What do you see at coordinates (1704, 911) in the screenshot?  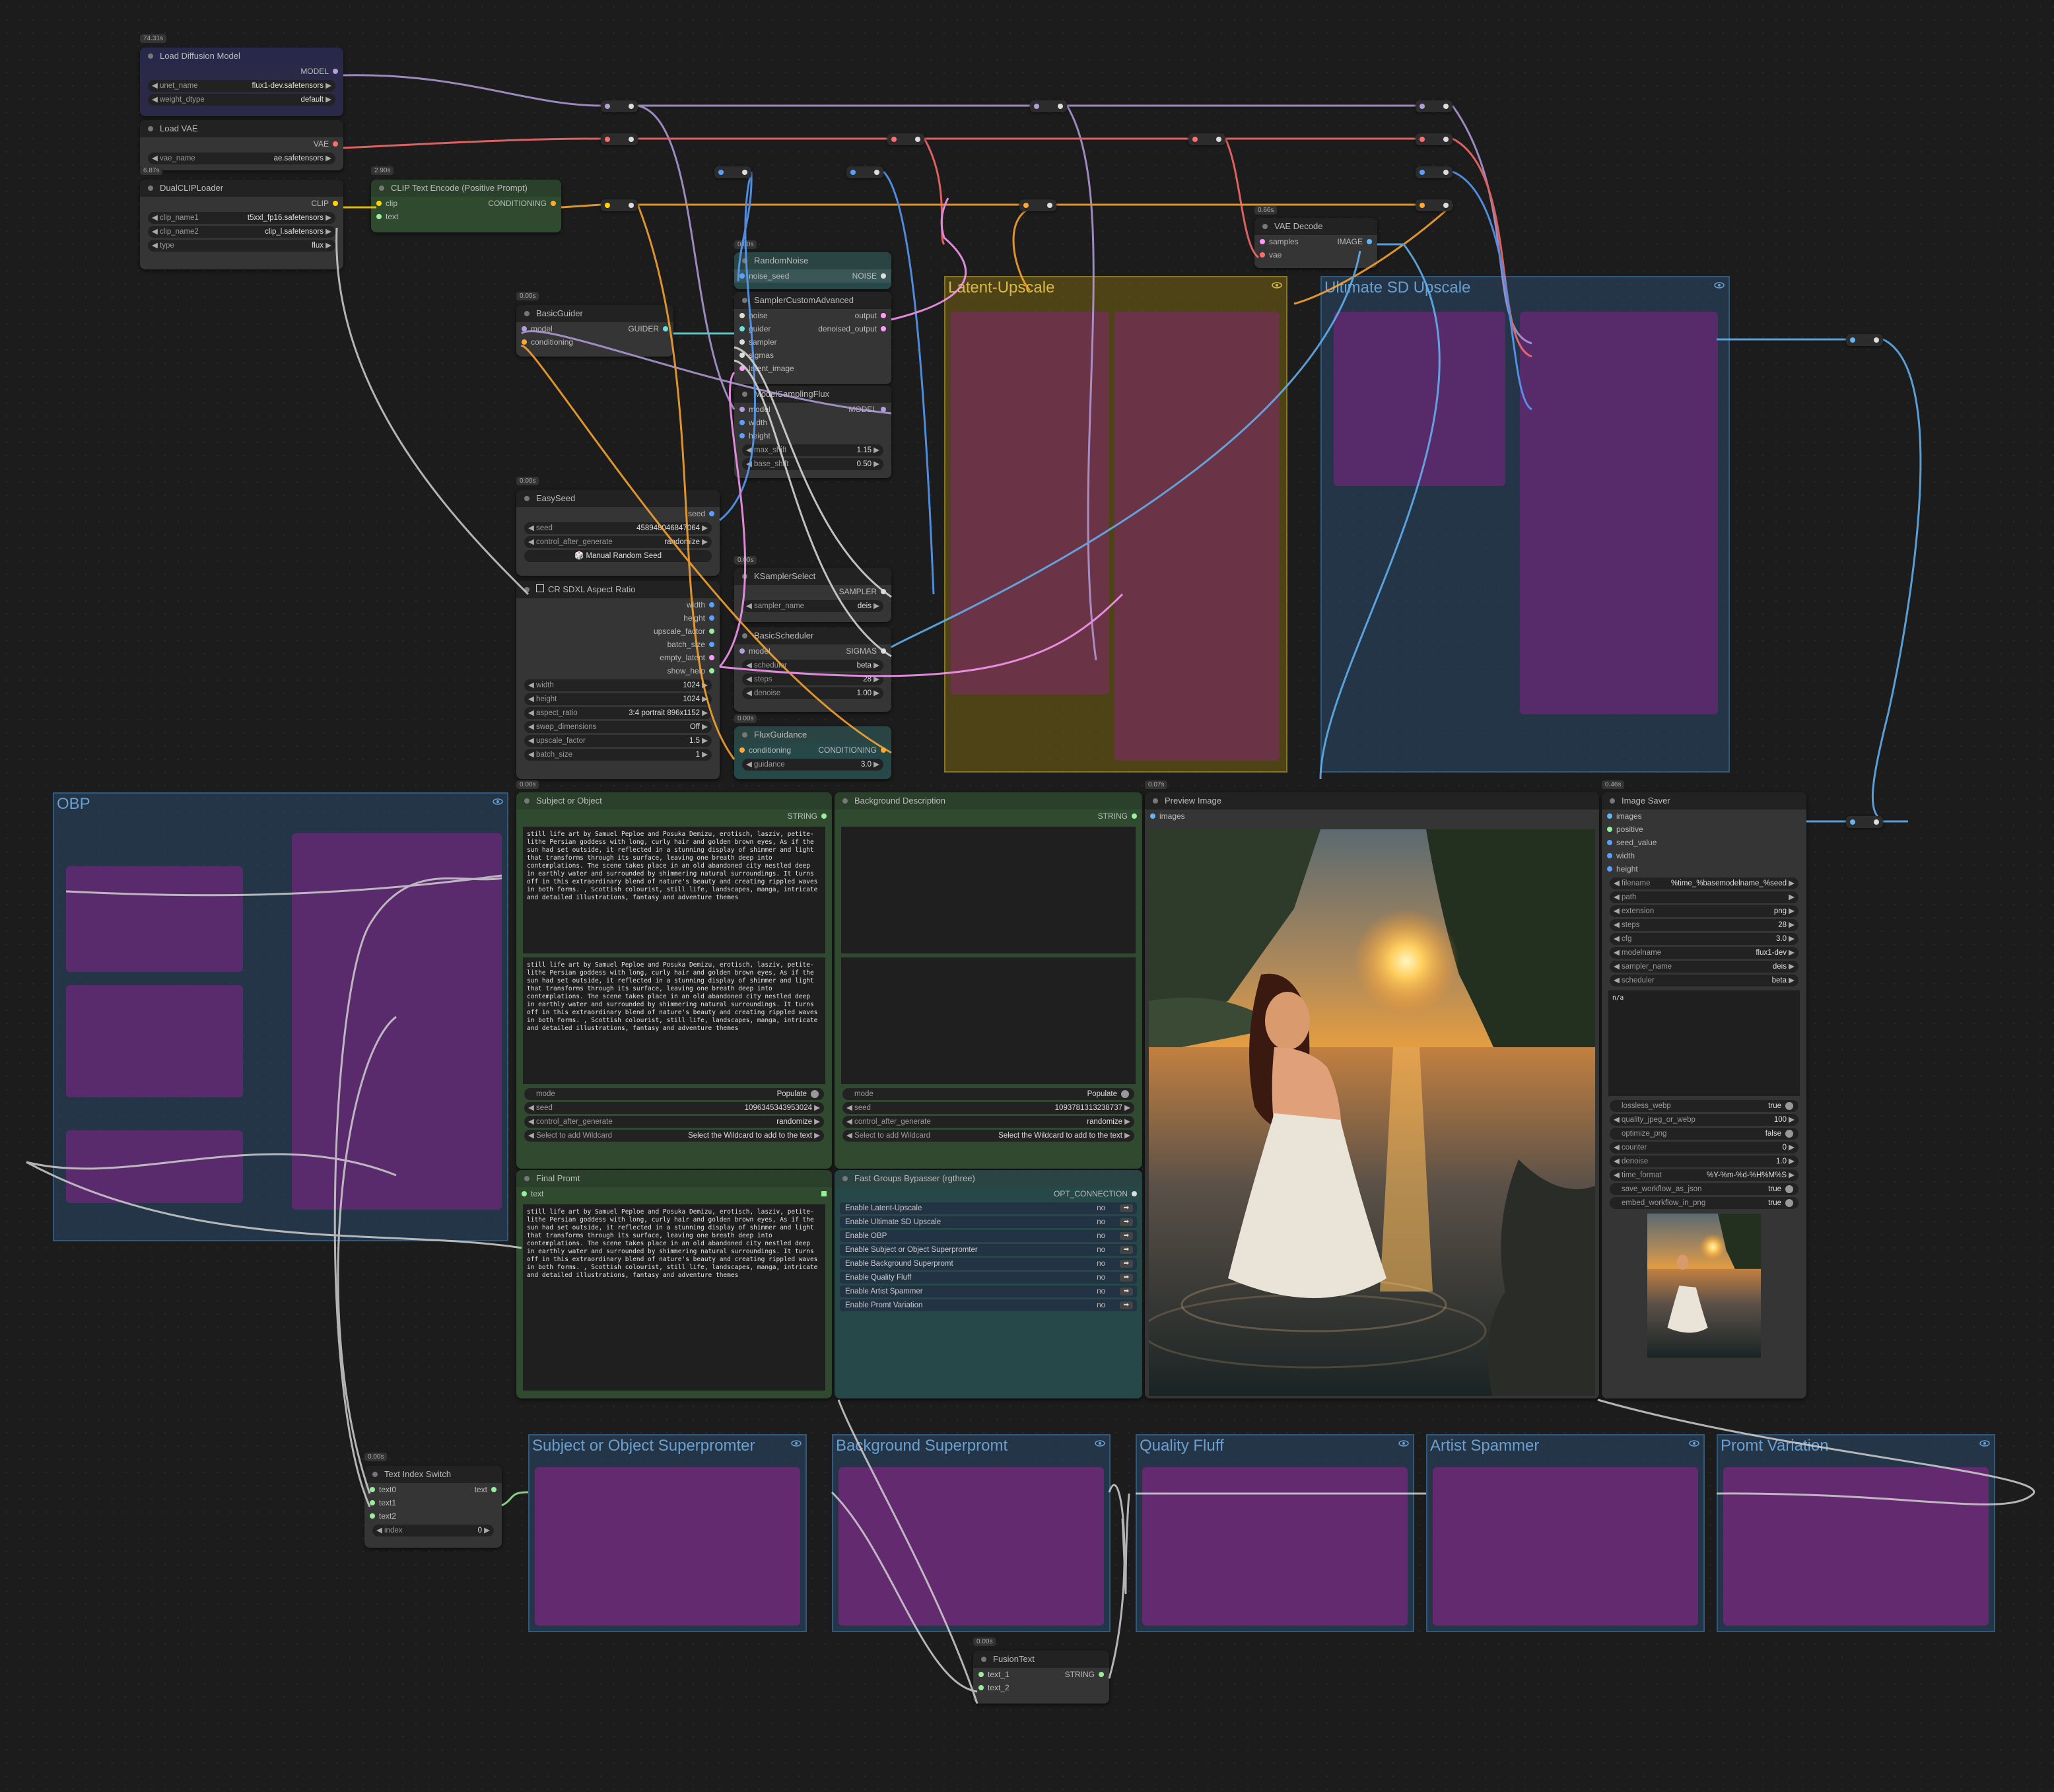 I see `setting-widget: ◀ extension png ▶` at bounding box center [1704, 911].